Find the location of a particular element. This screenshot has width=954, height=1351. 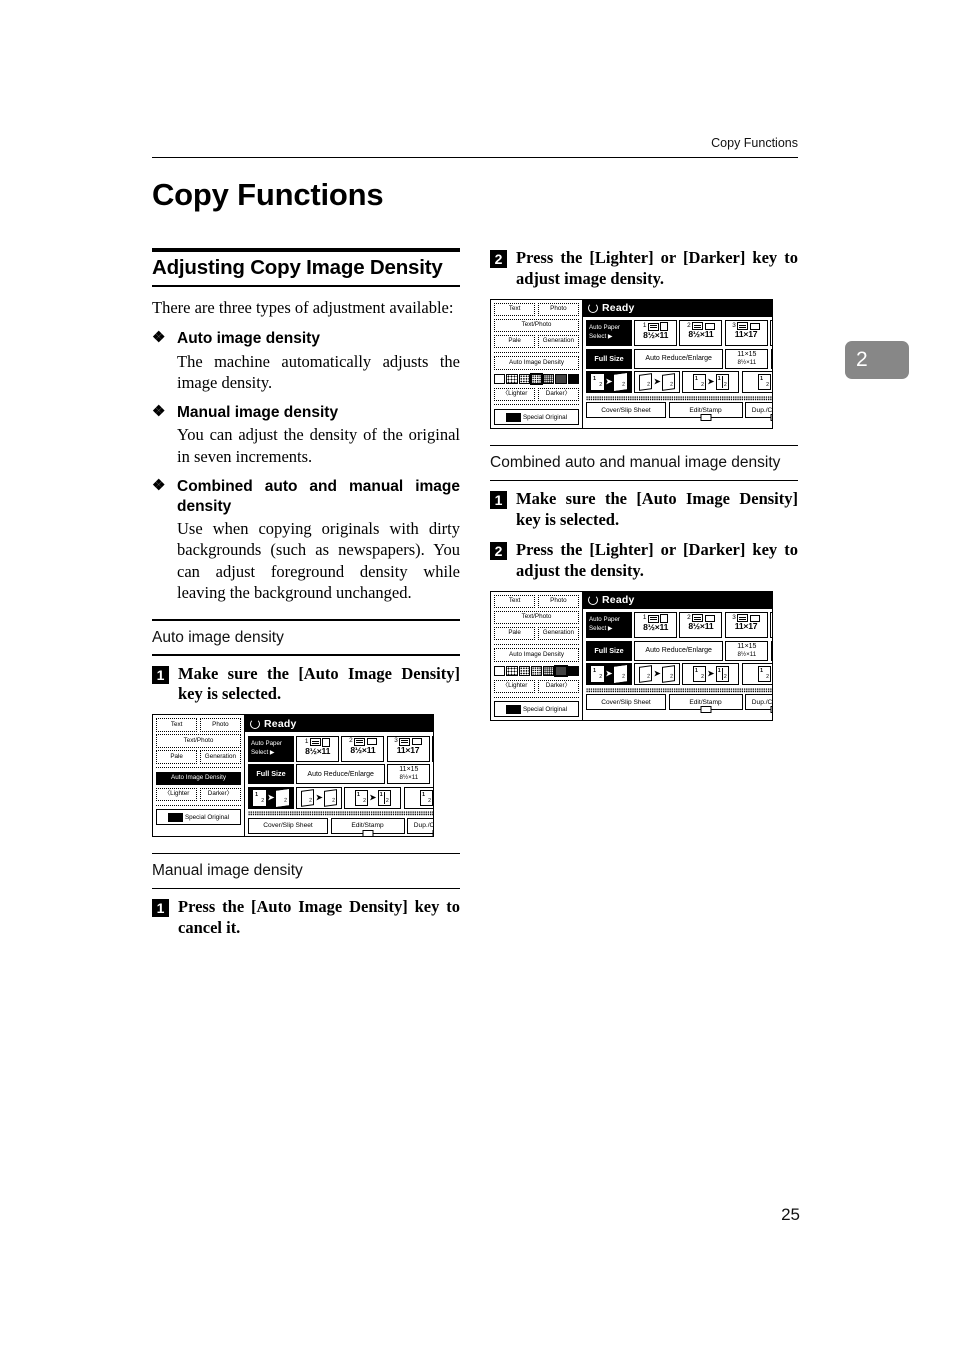

power-icon is located at coordinates (255, 723).